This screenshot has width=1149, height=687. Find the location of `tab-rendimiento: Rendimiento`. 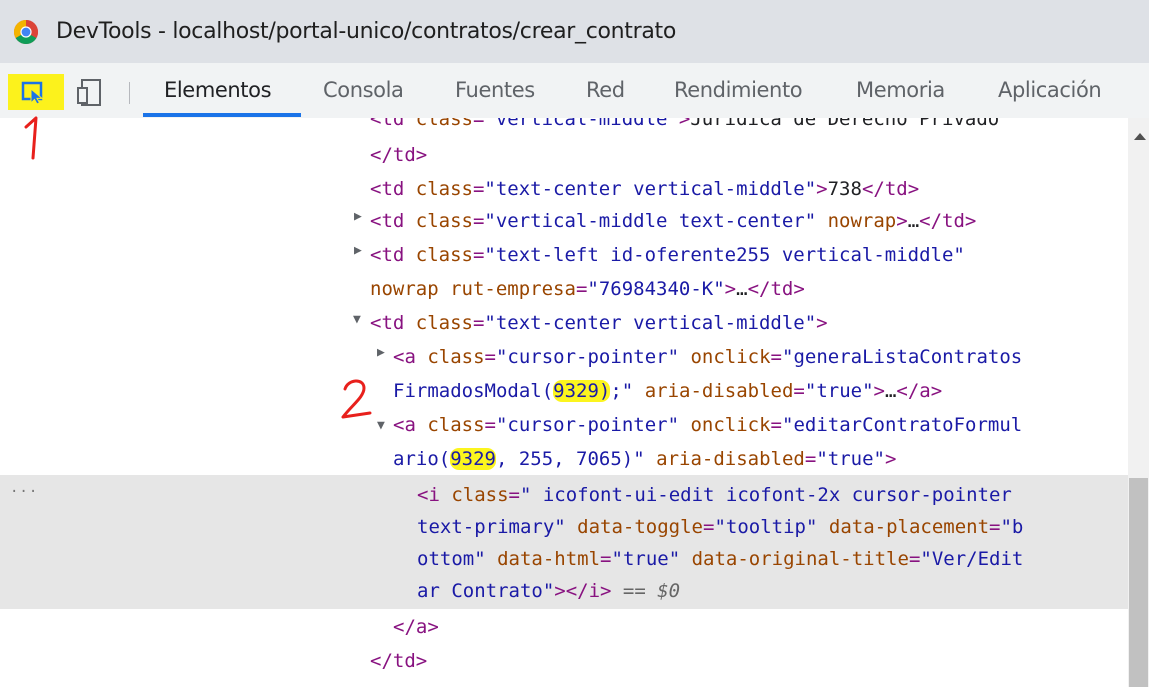

tab-rendimiento: Rendimiento is located at coordinates (738, 90).